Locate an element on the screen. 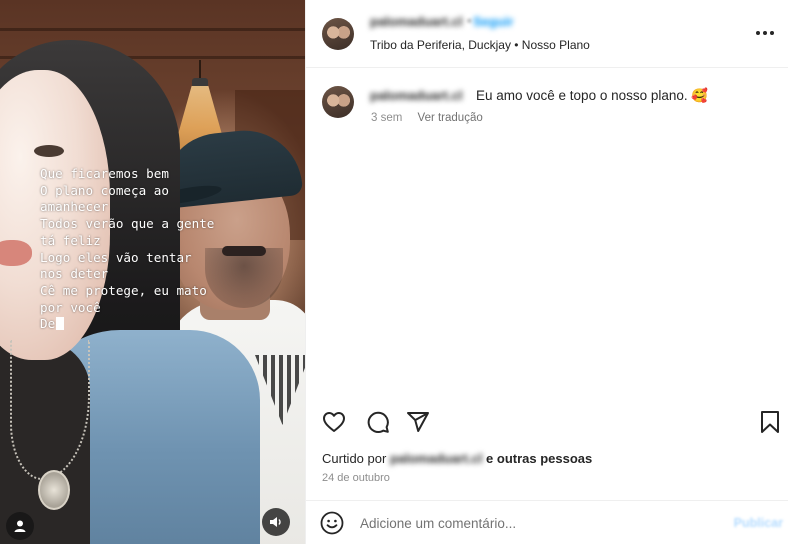  likes-username: palomaduart.cl is located at coordinates (436, 458).